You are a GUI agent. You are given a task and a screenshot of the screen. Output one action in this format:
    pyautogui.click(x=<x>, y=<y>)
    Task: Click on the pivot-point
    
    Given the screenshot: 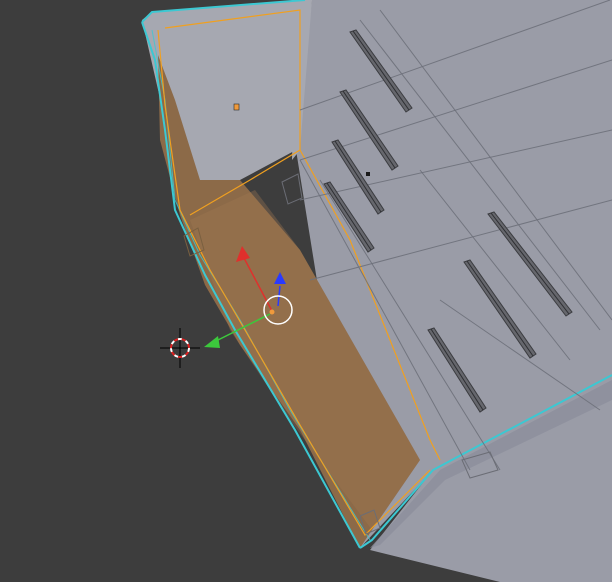 What is the action you would take?
    pyautogui.click(x=272, y=312)
    